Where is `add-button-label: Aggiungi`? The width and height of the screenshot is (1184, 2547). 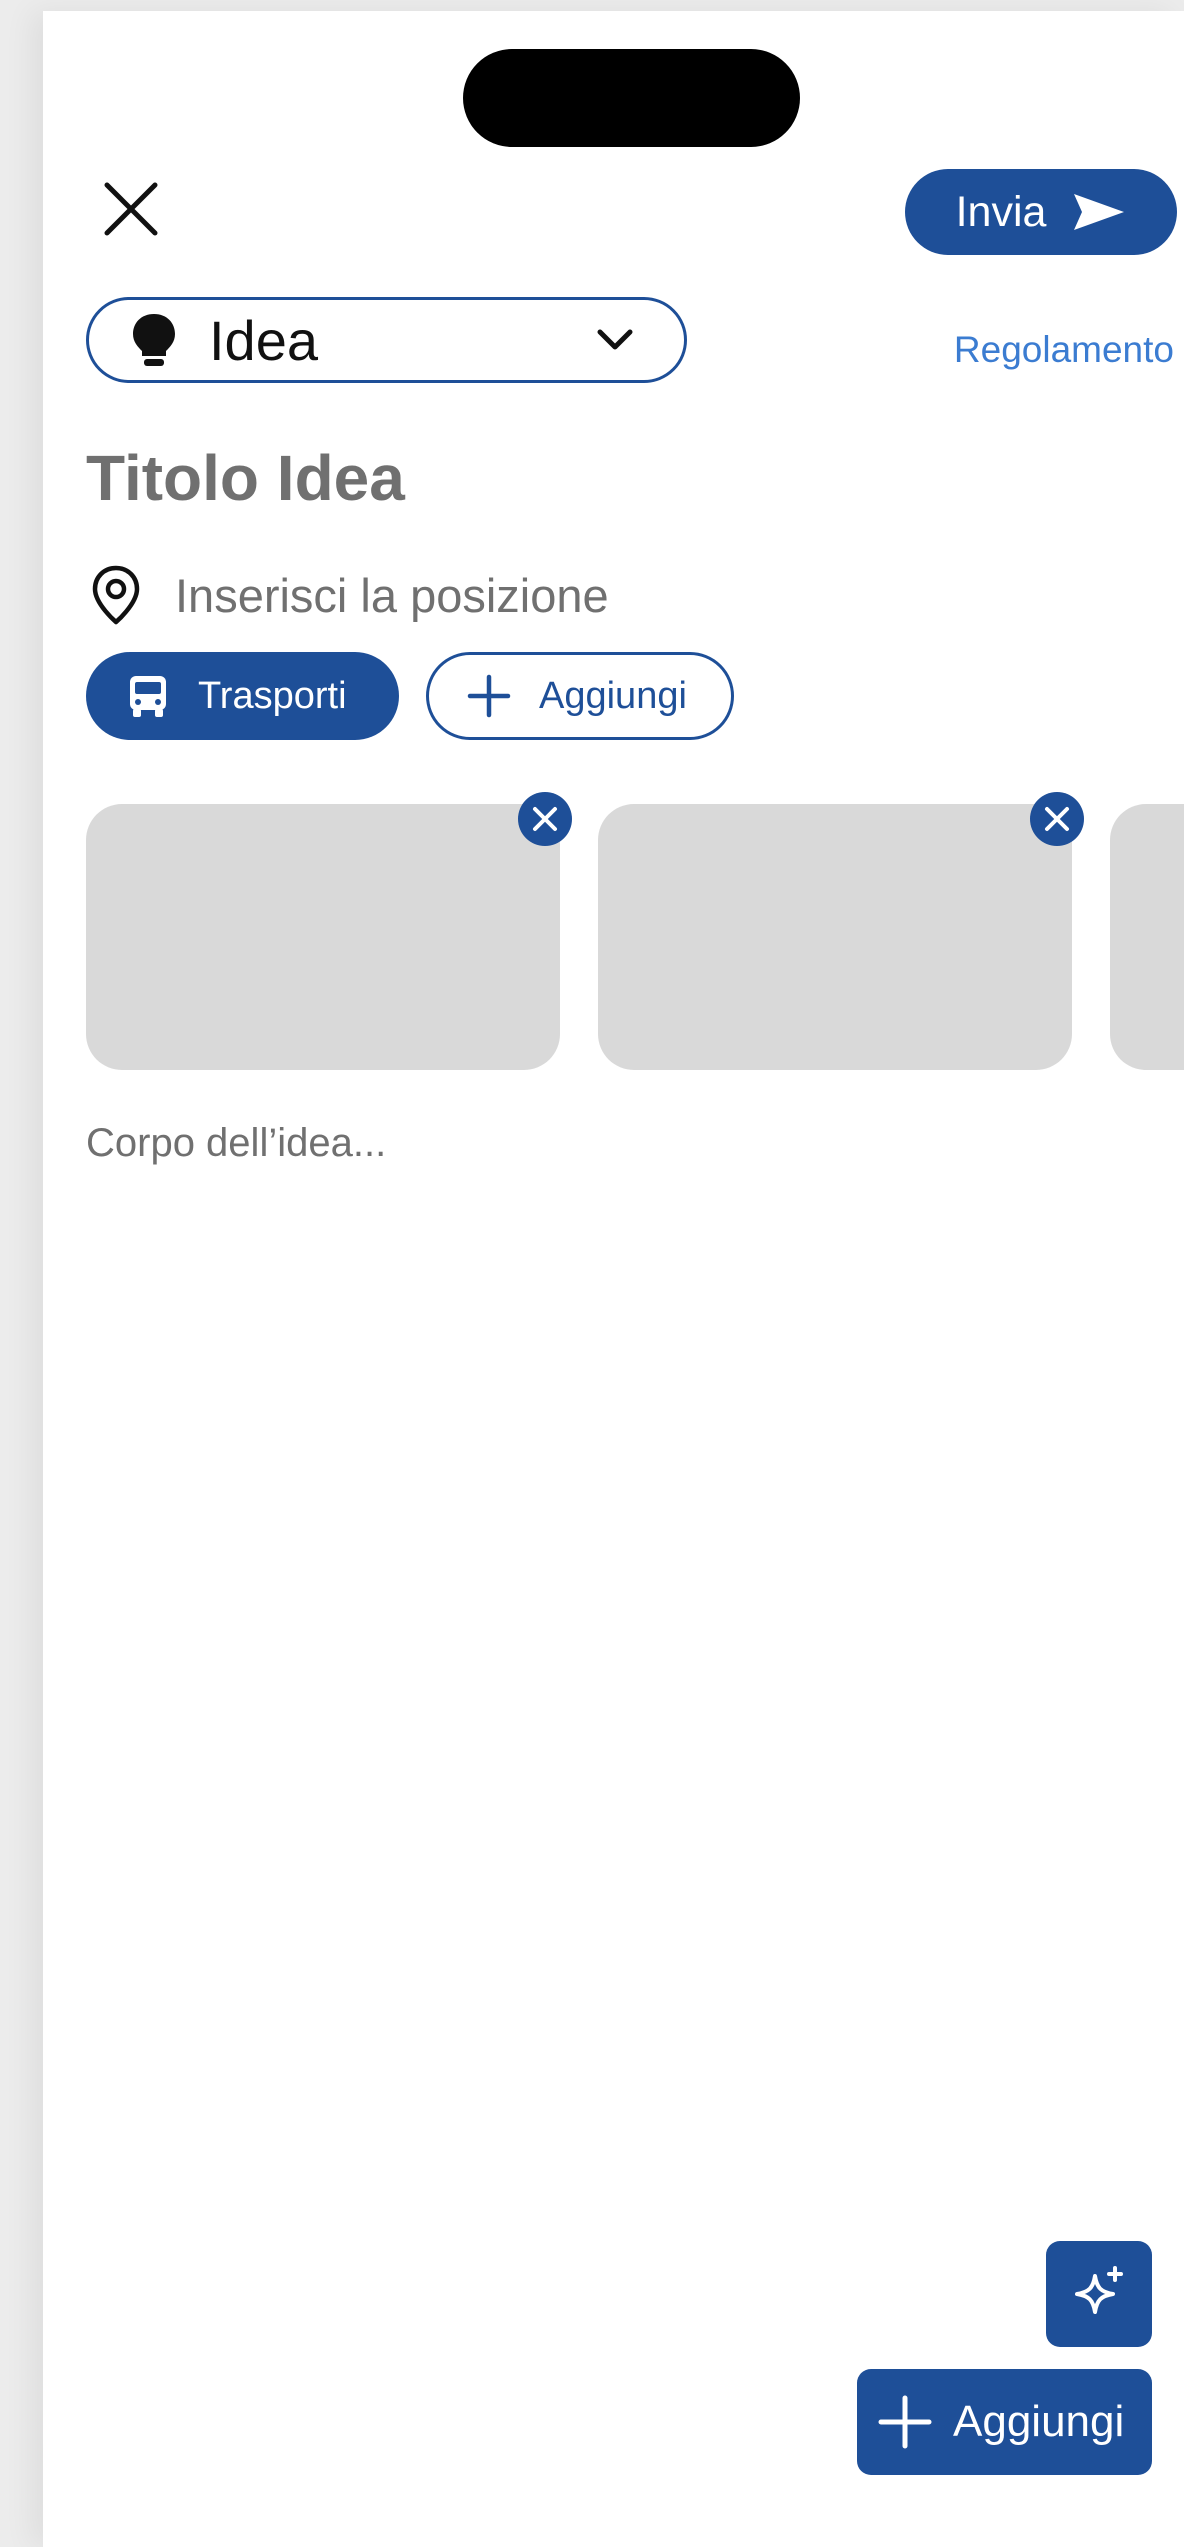
add-button-label: Aggiungi is located at coordinates (1039, 2421).